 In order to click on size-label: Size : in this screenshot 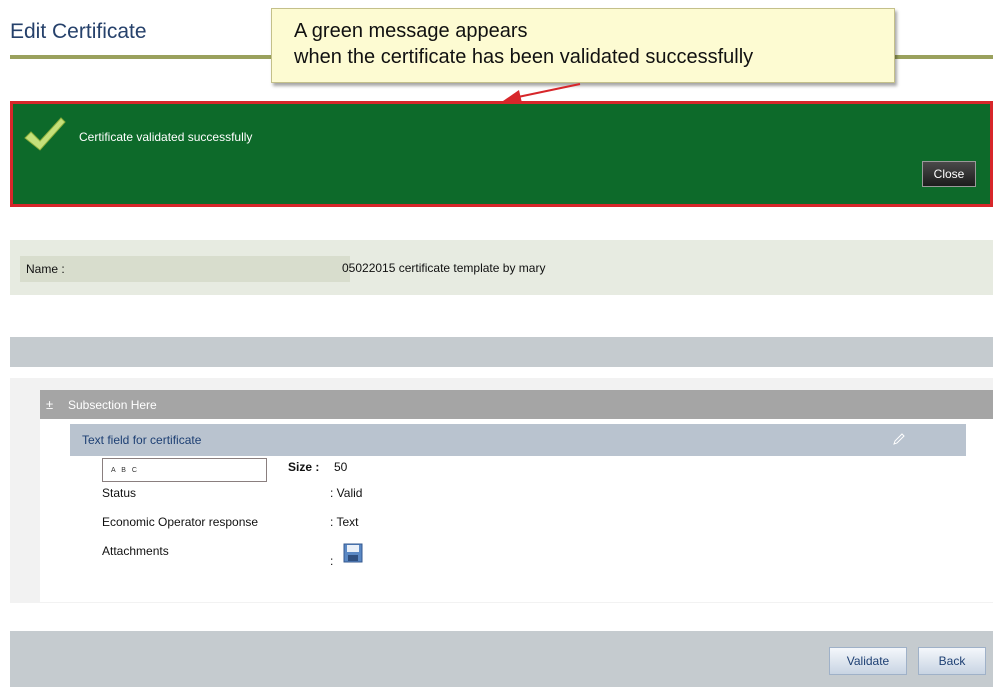, I will do `click(304, 467)`.